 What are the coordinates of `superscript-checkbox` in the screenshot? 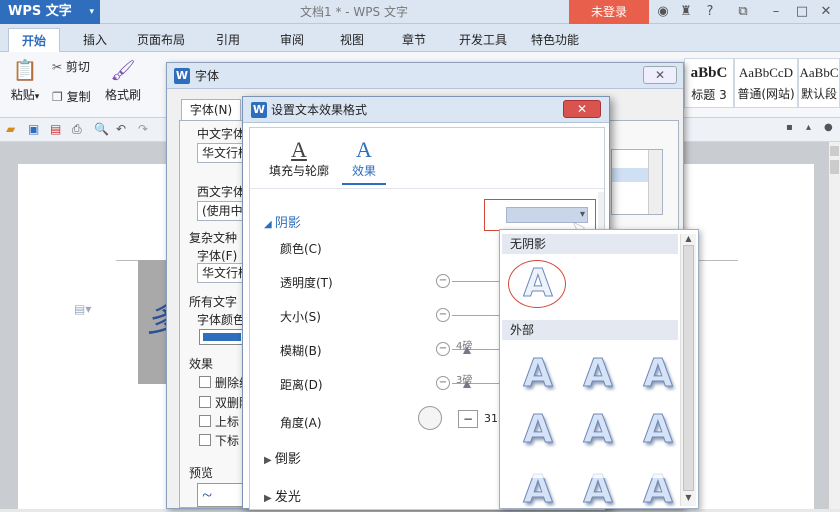 It's located at (205, 421).